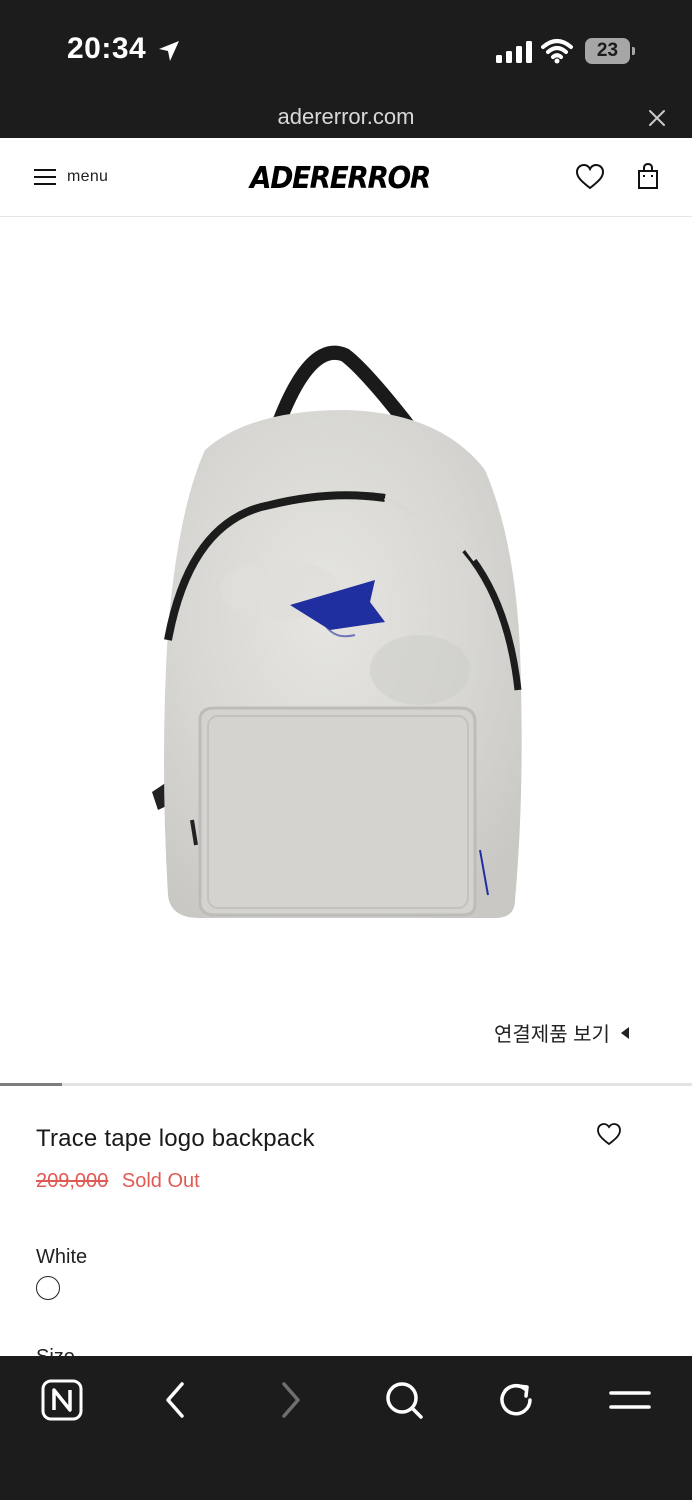  Describe the element at coordinates (346, 50) in the screenshot. I see `status-bar: 20:34 23` at that location.